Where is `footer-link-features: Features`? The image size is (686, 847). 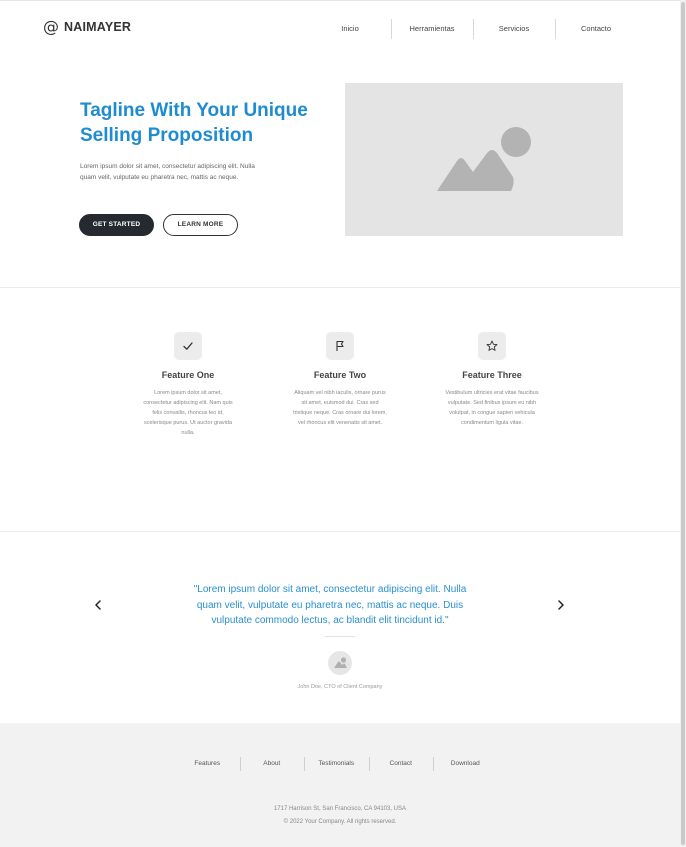 footer-link-features: Features is located at coordinates (207, 764).